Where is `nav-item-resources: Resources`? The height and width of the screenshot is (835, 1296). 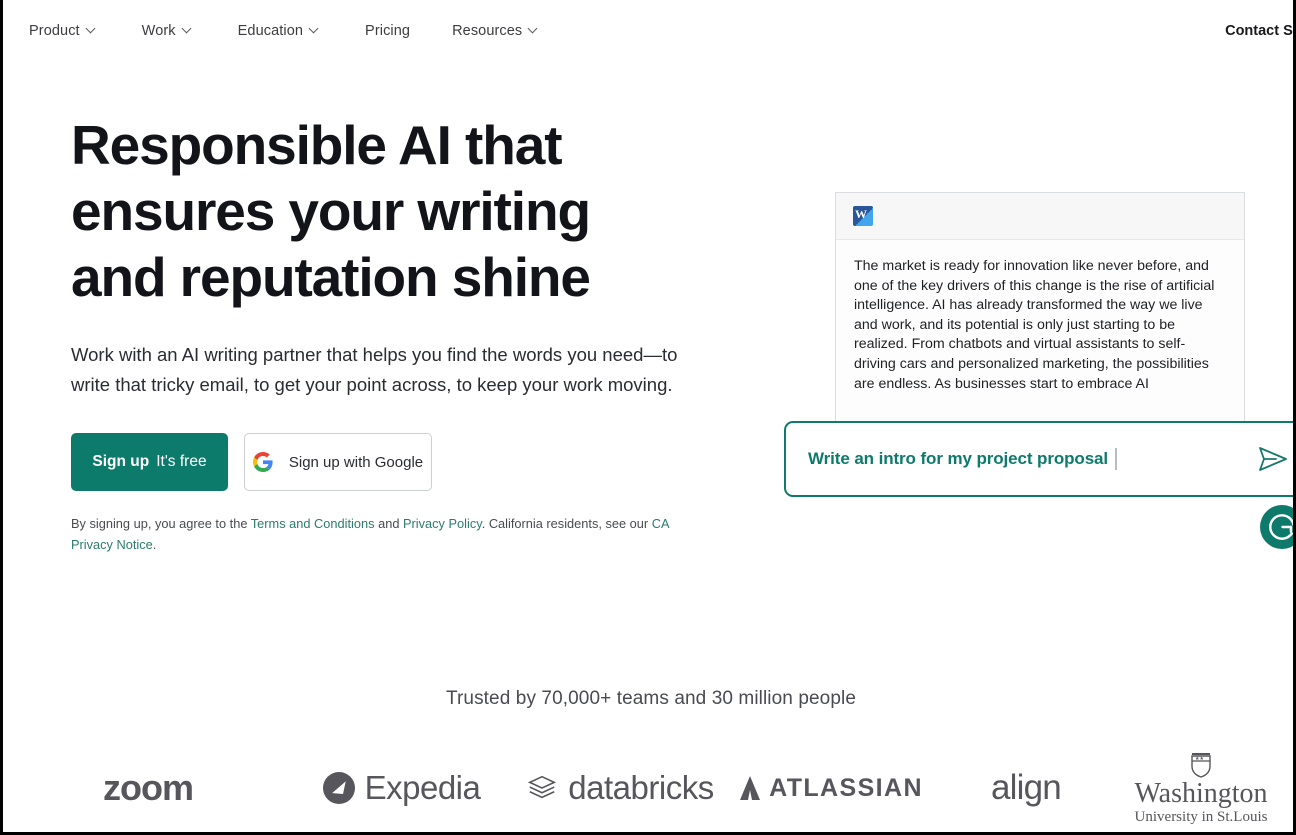 nav-item-resources: Resources is located at coordinates (495, 31).